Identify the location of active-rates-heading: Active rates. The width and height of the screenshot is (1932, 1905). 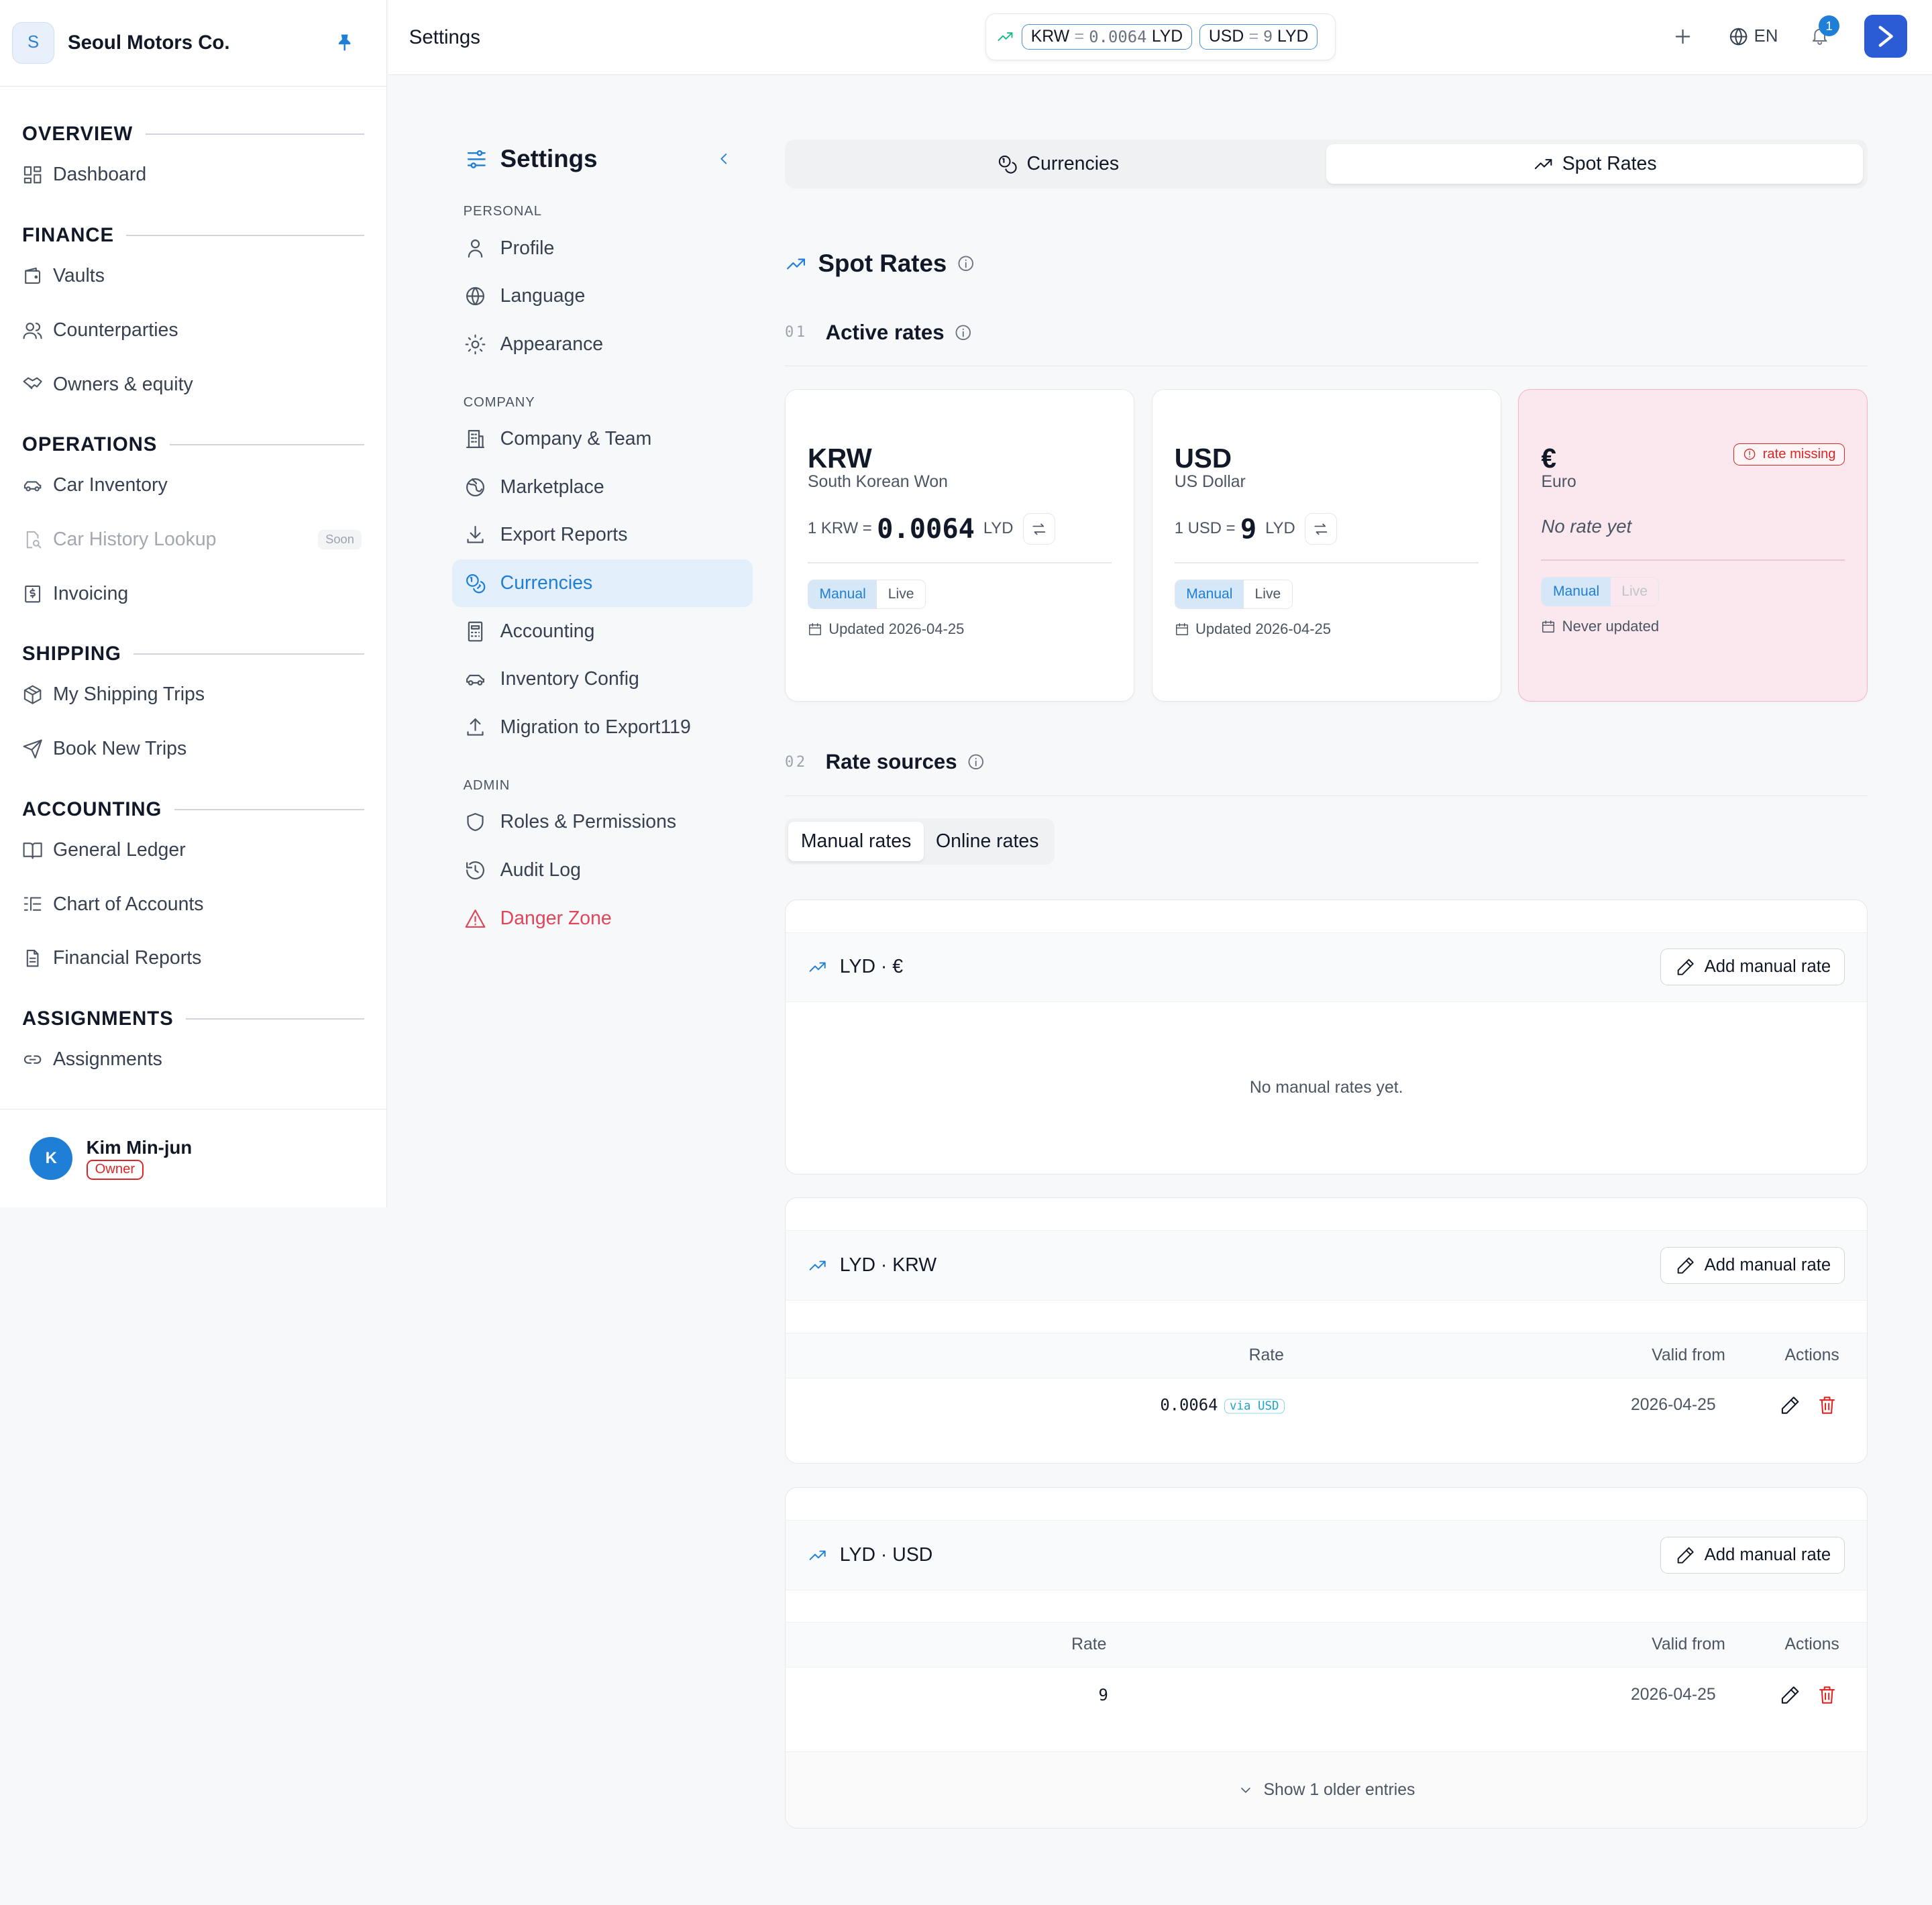
(885, 332).